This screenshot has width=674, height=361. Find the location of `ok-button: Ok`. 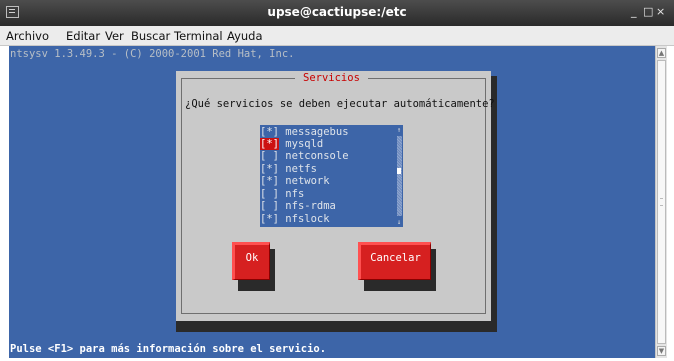

ok-button: Ok is located at coordinates (251, 261).